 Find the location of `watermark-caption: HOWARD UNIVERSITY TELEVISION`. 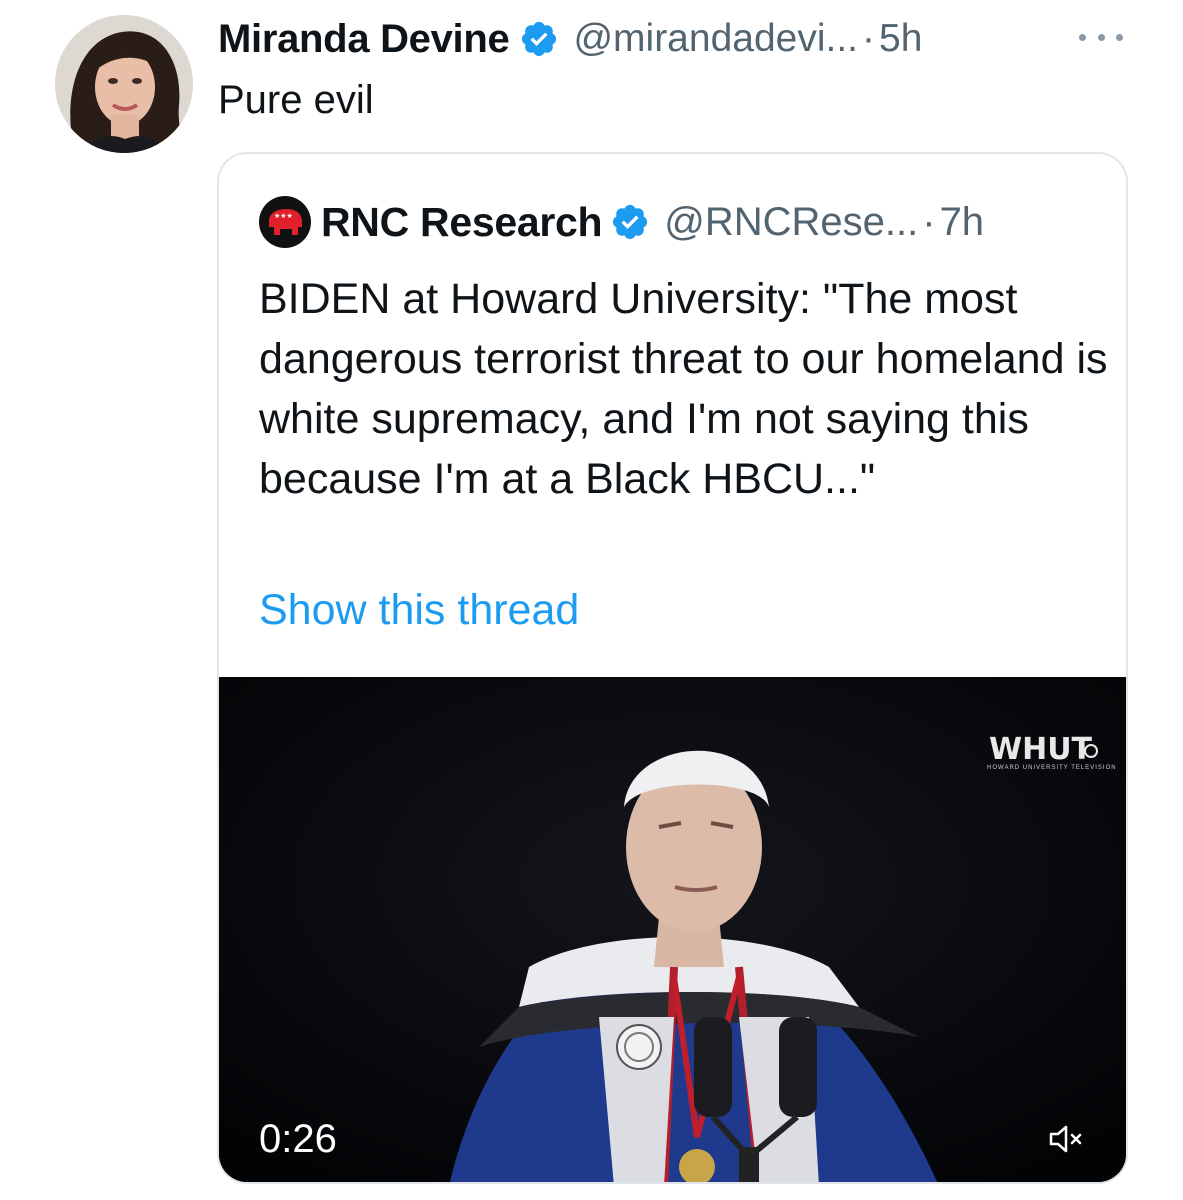

watermark-caption: HOWARD UNIVERSITY TELEVISION is located at coordinates (1052, 768).